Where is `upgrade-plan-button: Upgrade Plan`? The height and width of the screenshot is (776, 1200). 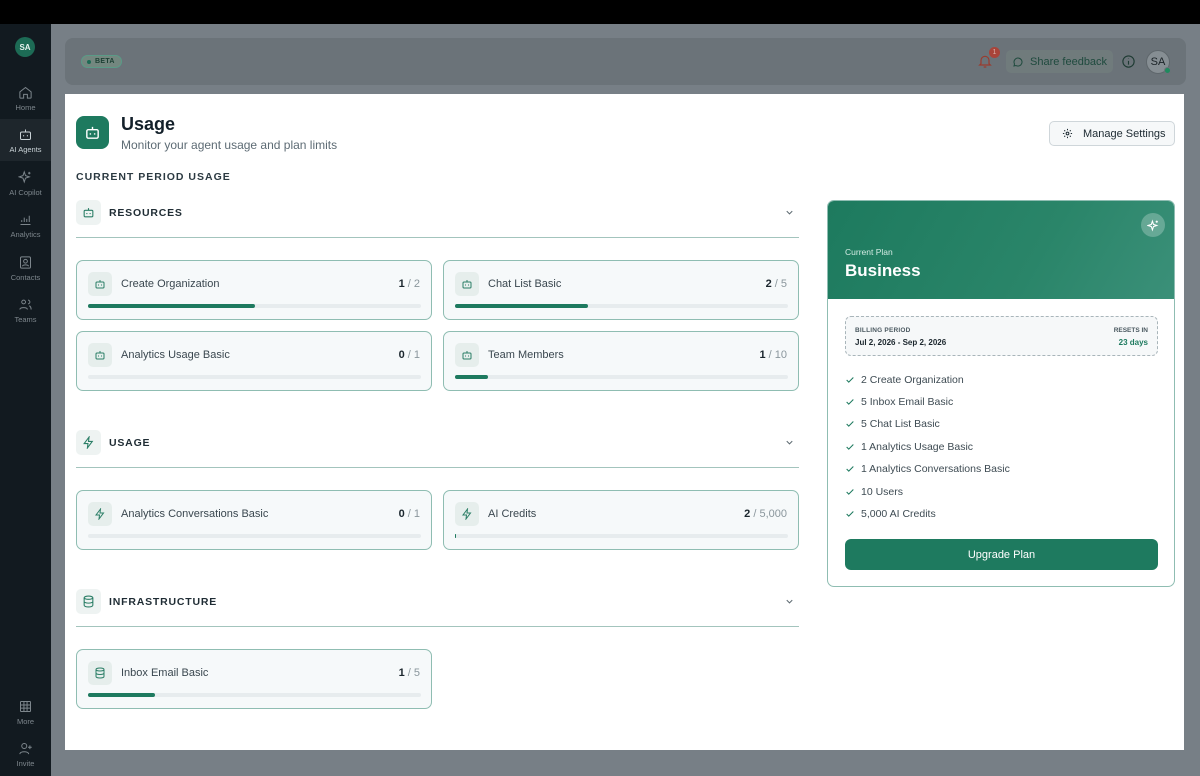 upgrade-plan-button: Upgrade Plan is located at coordinates (1001, 554).